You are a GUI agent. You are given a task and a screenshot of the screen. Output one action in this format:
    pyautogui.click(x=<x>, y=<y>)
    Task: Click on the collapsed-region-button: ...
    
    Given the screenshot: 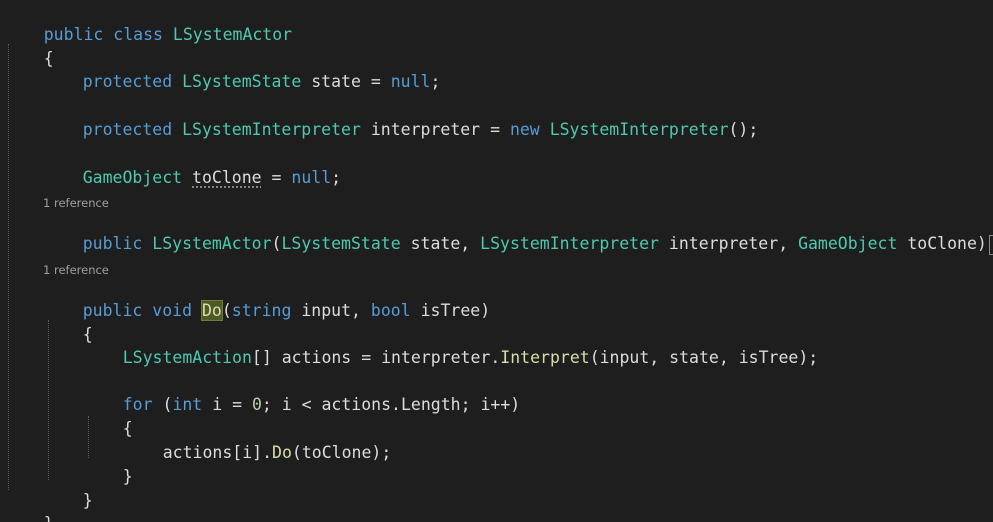 What is the action you would take?
    pyautogui.click(x=990, y=244)
    